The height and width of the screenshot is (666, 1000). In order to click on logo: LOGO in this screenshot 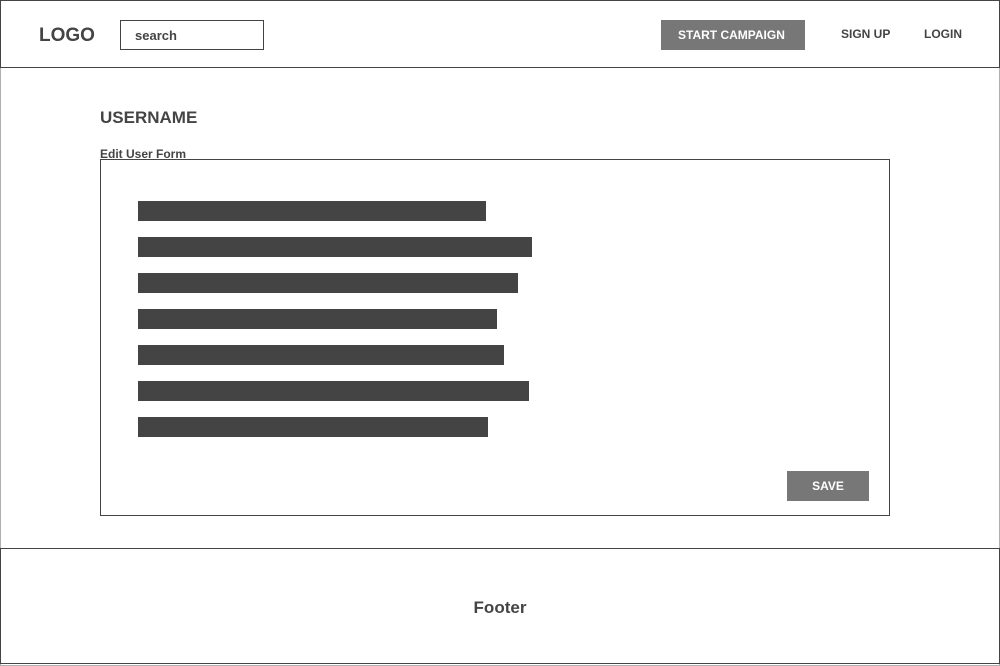, I will do `click(67, 36)`.